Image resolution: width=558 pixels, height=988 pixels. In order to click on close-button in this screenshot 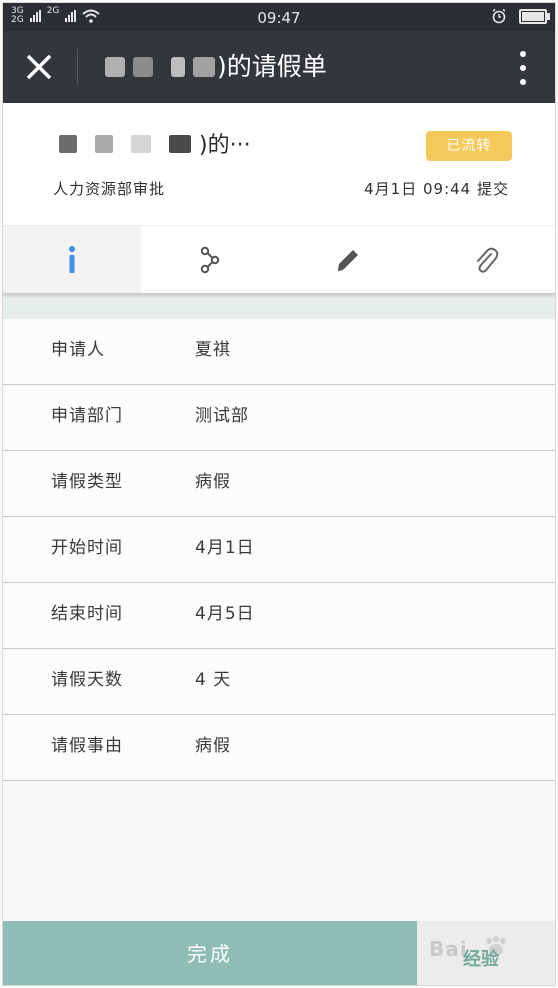, I will do `click(39, 67)`.